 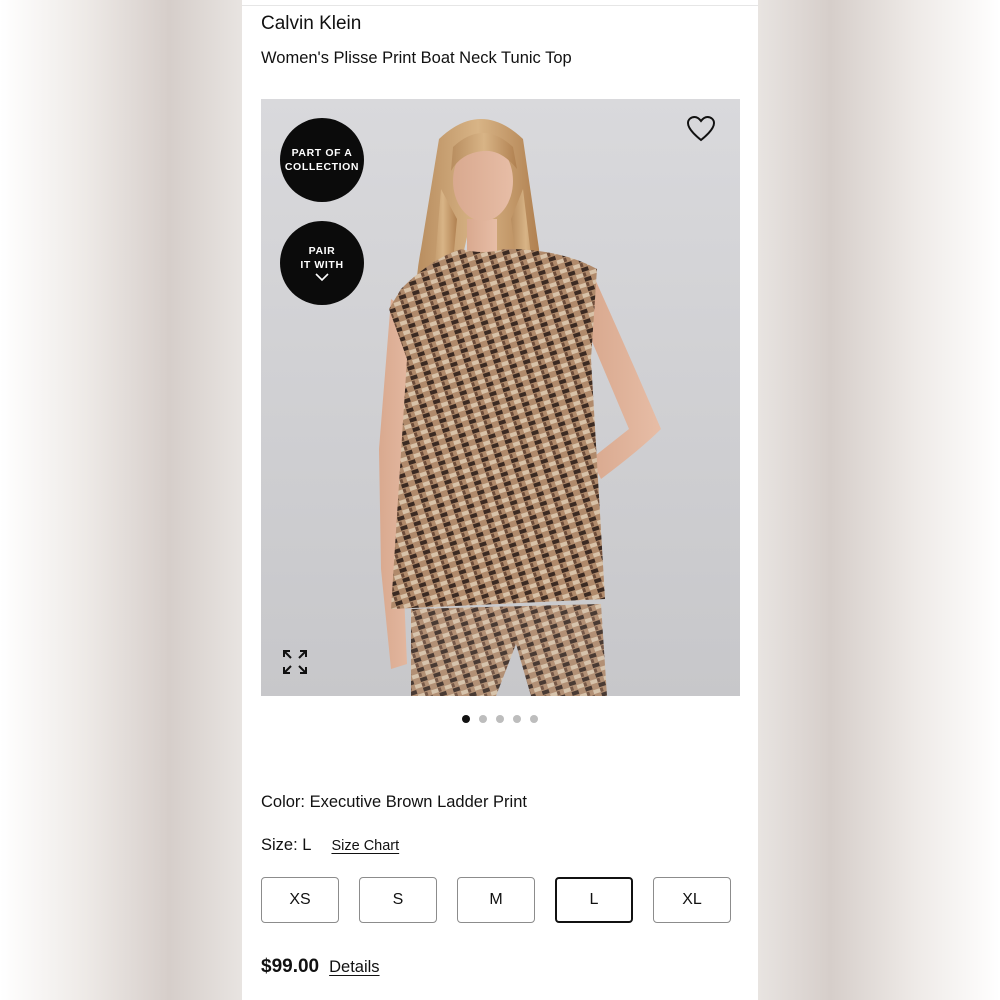 What do you see at coordinates (300, 900) in the screenshot?
I see `size-option-xs: XS` at bounding box center [300, 900].